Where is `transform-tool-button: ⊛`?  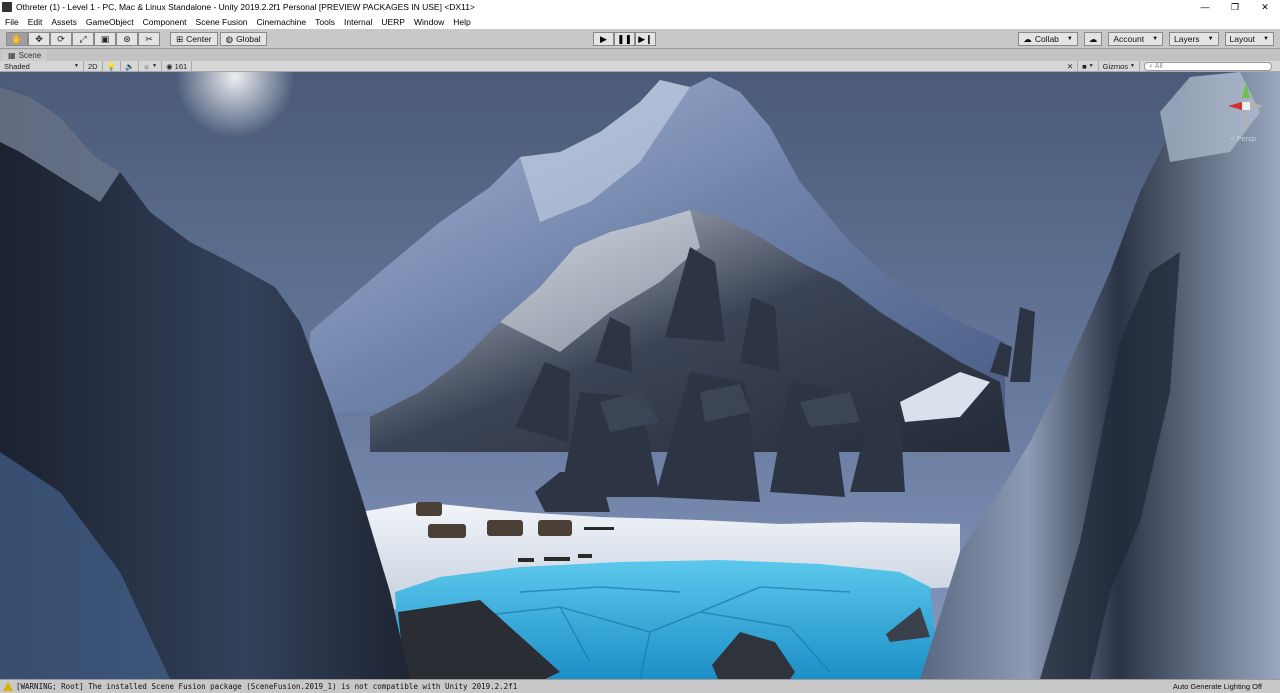
transform-tool-button: ⊛ is located at coordinates (127, 39).